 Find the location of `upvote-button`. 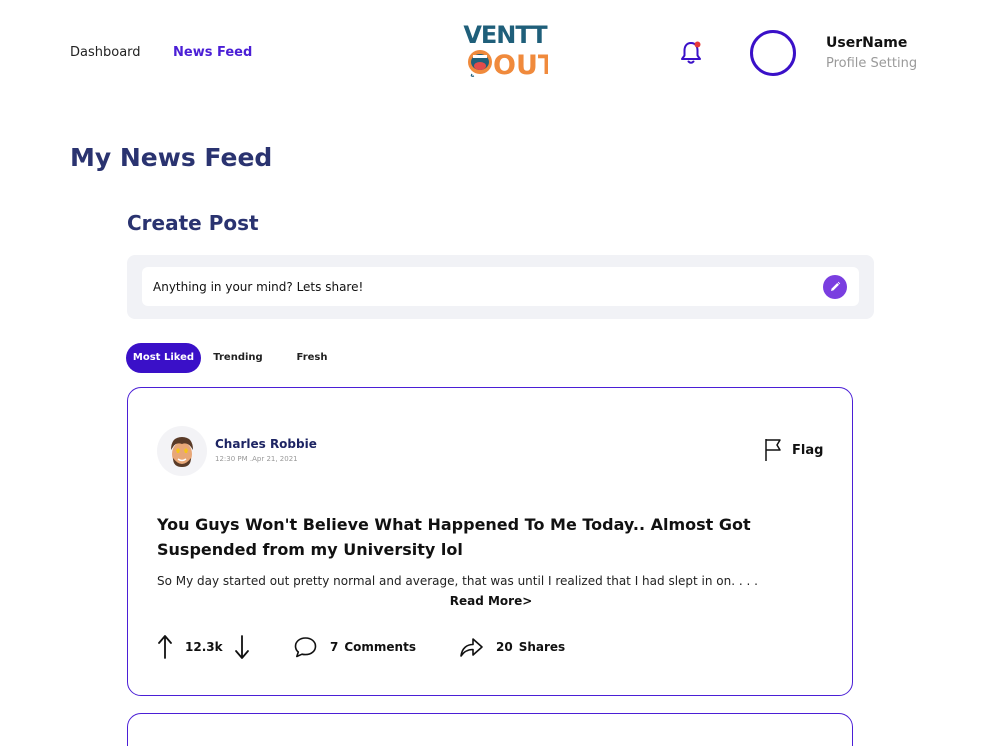

upvote-button is located at coordinates (165, 647).